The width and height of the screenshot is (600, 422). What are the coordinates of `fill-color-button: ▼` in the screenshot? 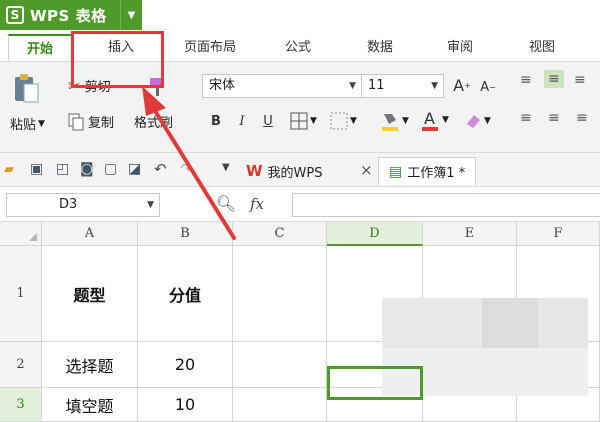 It's located at (394, 121).